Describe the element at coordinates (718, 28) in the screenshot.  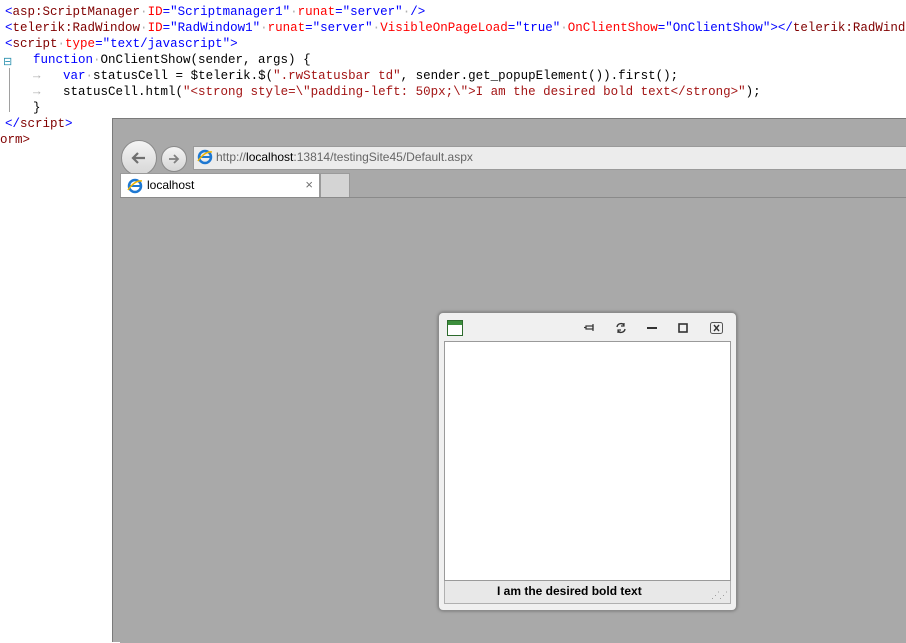
I see `code-token: "OnClientShow"` at that location.